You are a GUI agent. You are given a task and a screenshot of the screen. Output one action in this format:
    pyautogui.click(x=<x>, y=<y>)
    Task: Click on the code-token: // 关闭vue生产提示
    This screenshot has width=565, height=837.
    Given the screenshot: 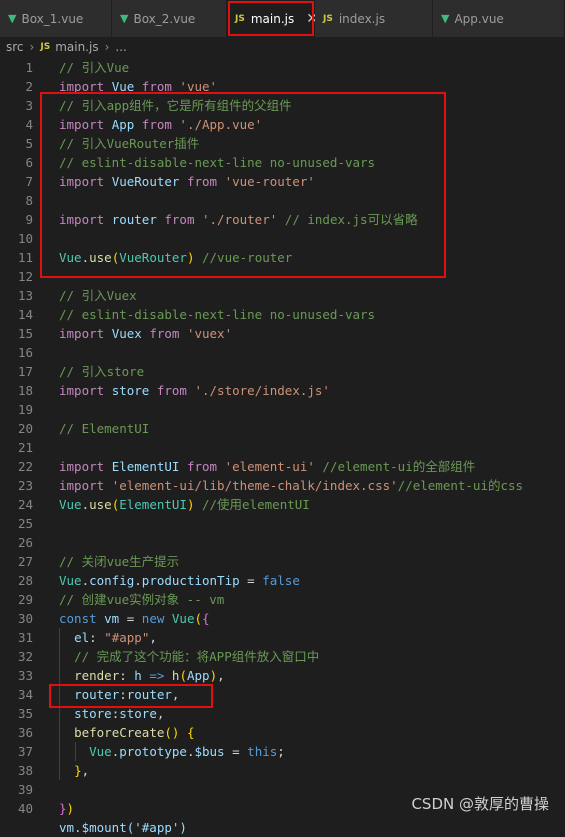 What is the action you would take?
    pyautogui.click(x=119, y=561)
    